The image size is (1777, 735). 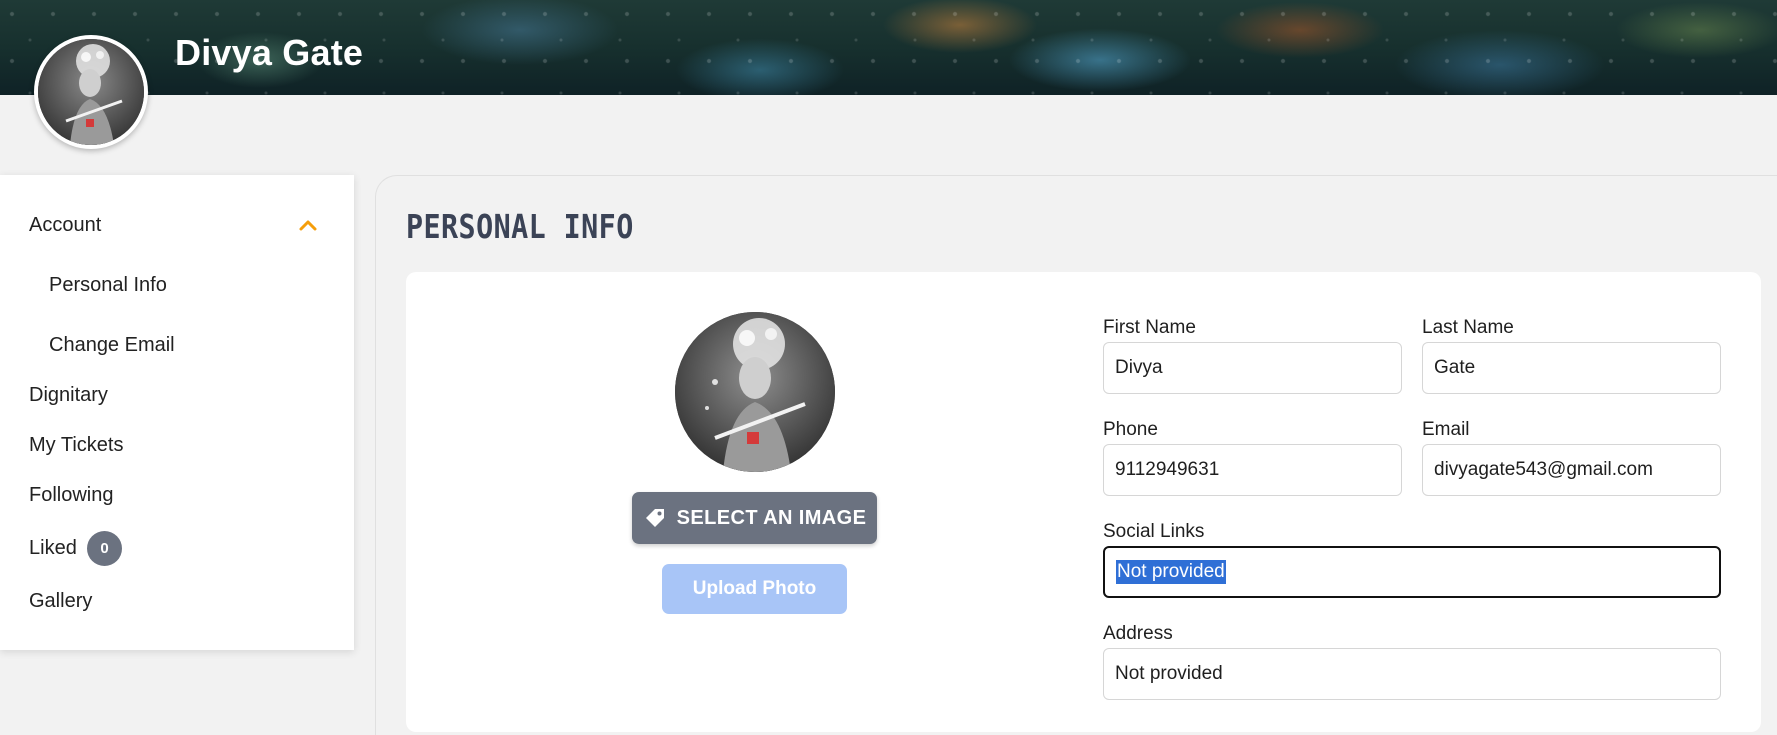 I want to click on tag-icon, so click(x=654, y=518).